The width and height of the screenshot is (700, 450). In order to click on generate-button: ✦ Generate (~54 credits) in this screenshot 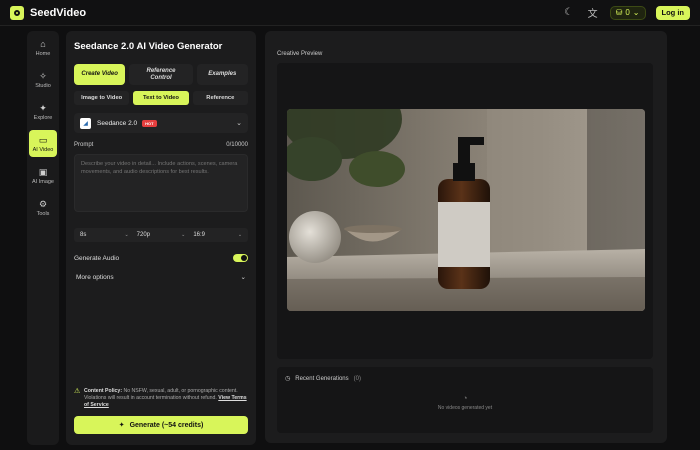, I will do `click(161, 425)`.